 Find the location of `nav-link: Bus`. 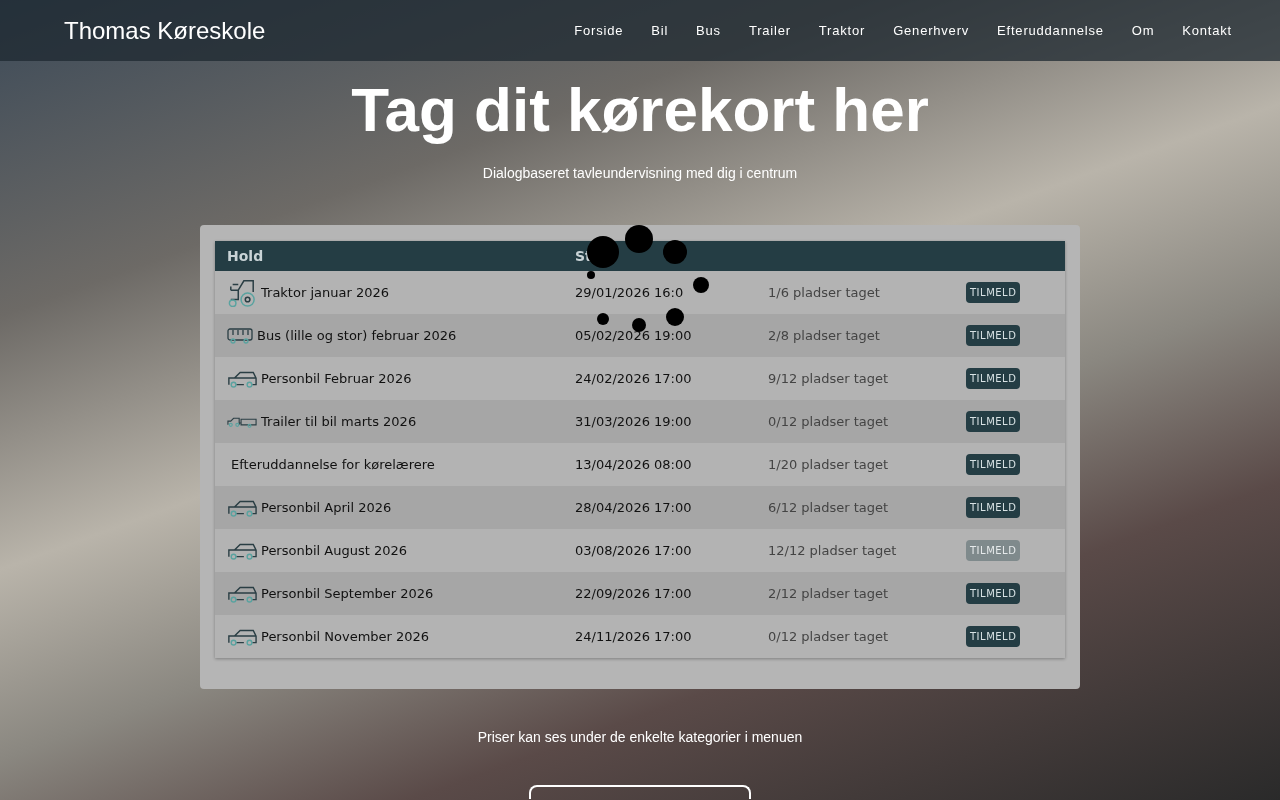

nav-link: Bus is located at coordinates (708, 30).